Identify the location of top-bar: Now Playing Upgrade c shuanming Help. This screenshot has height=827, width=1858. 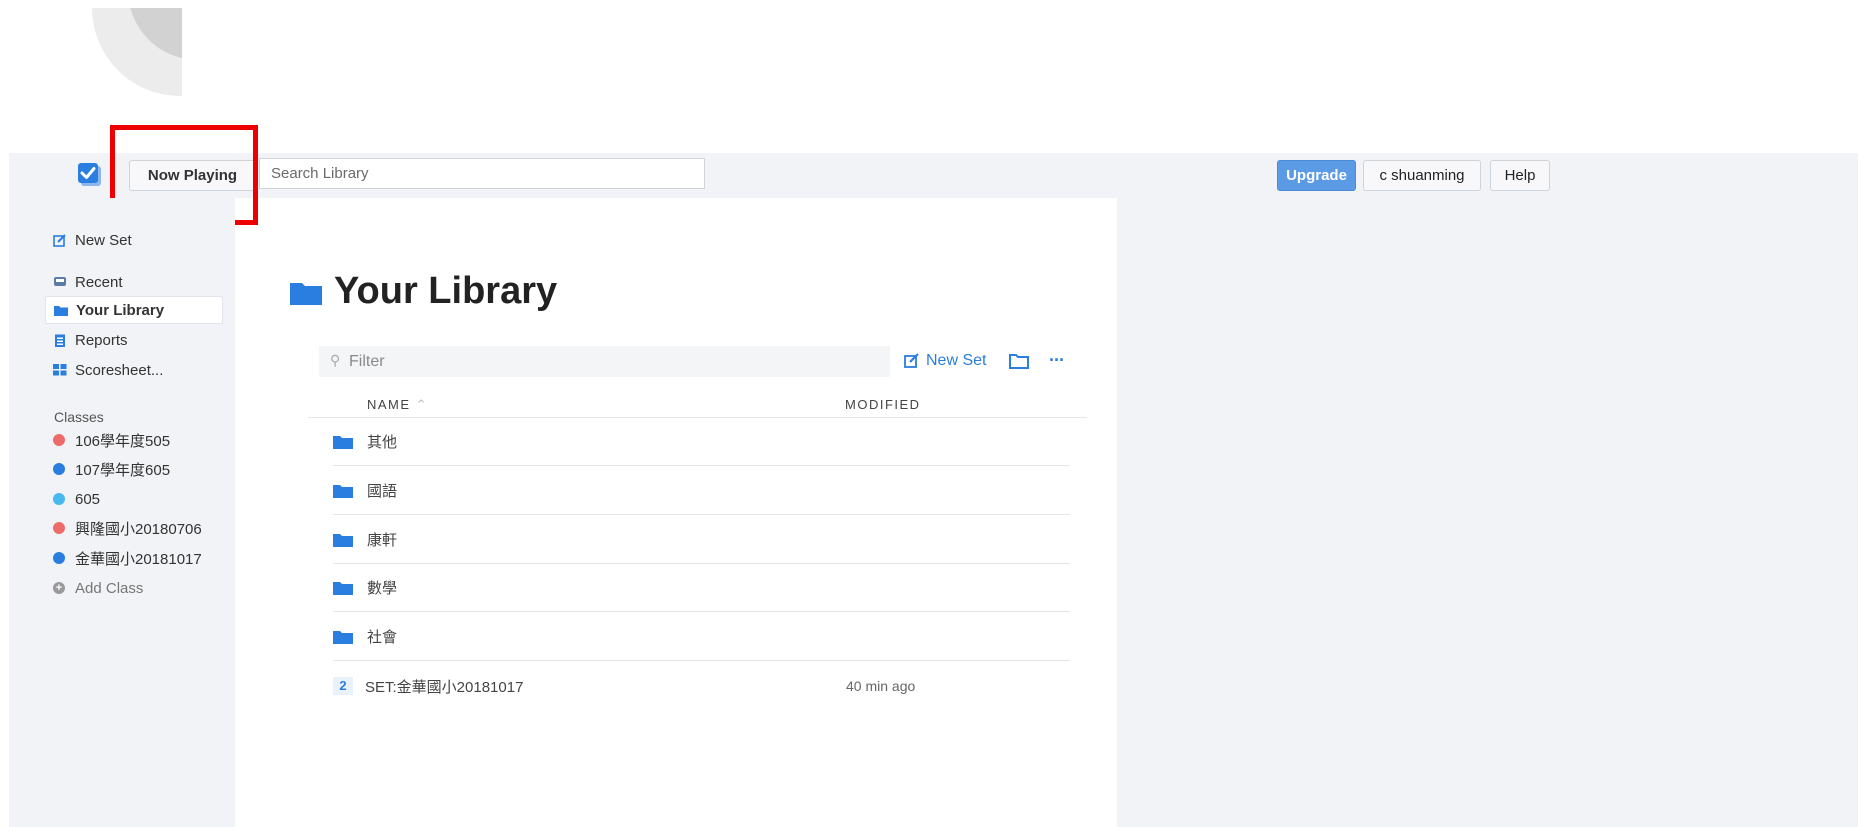
(933, 175).